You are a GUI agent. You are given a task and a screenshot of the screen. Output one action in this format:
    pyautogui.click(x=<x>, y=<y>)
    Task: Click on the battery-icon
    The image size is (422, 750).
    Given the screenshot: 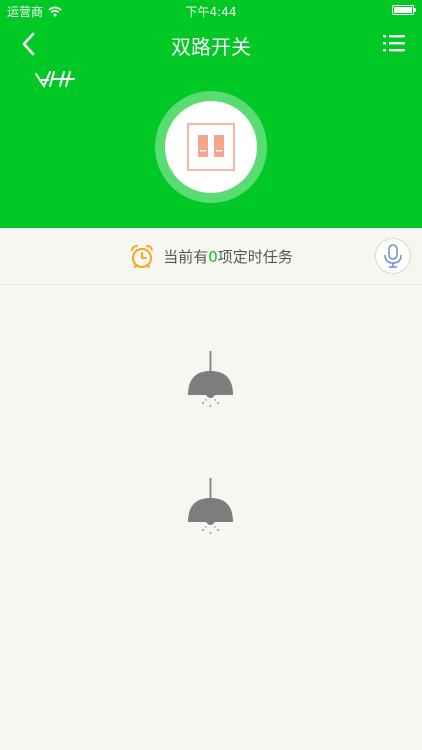 What is the action you would take?
    pyautogui.click(x=404, y=10)
    